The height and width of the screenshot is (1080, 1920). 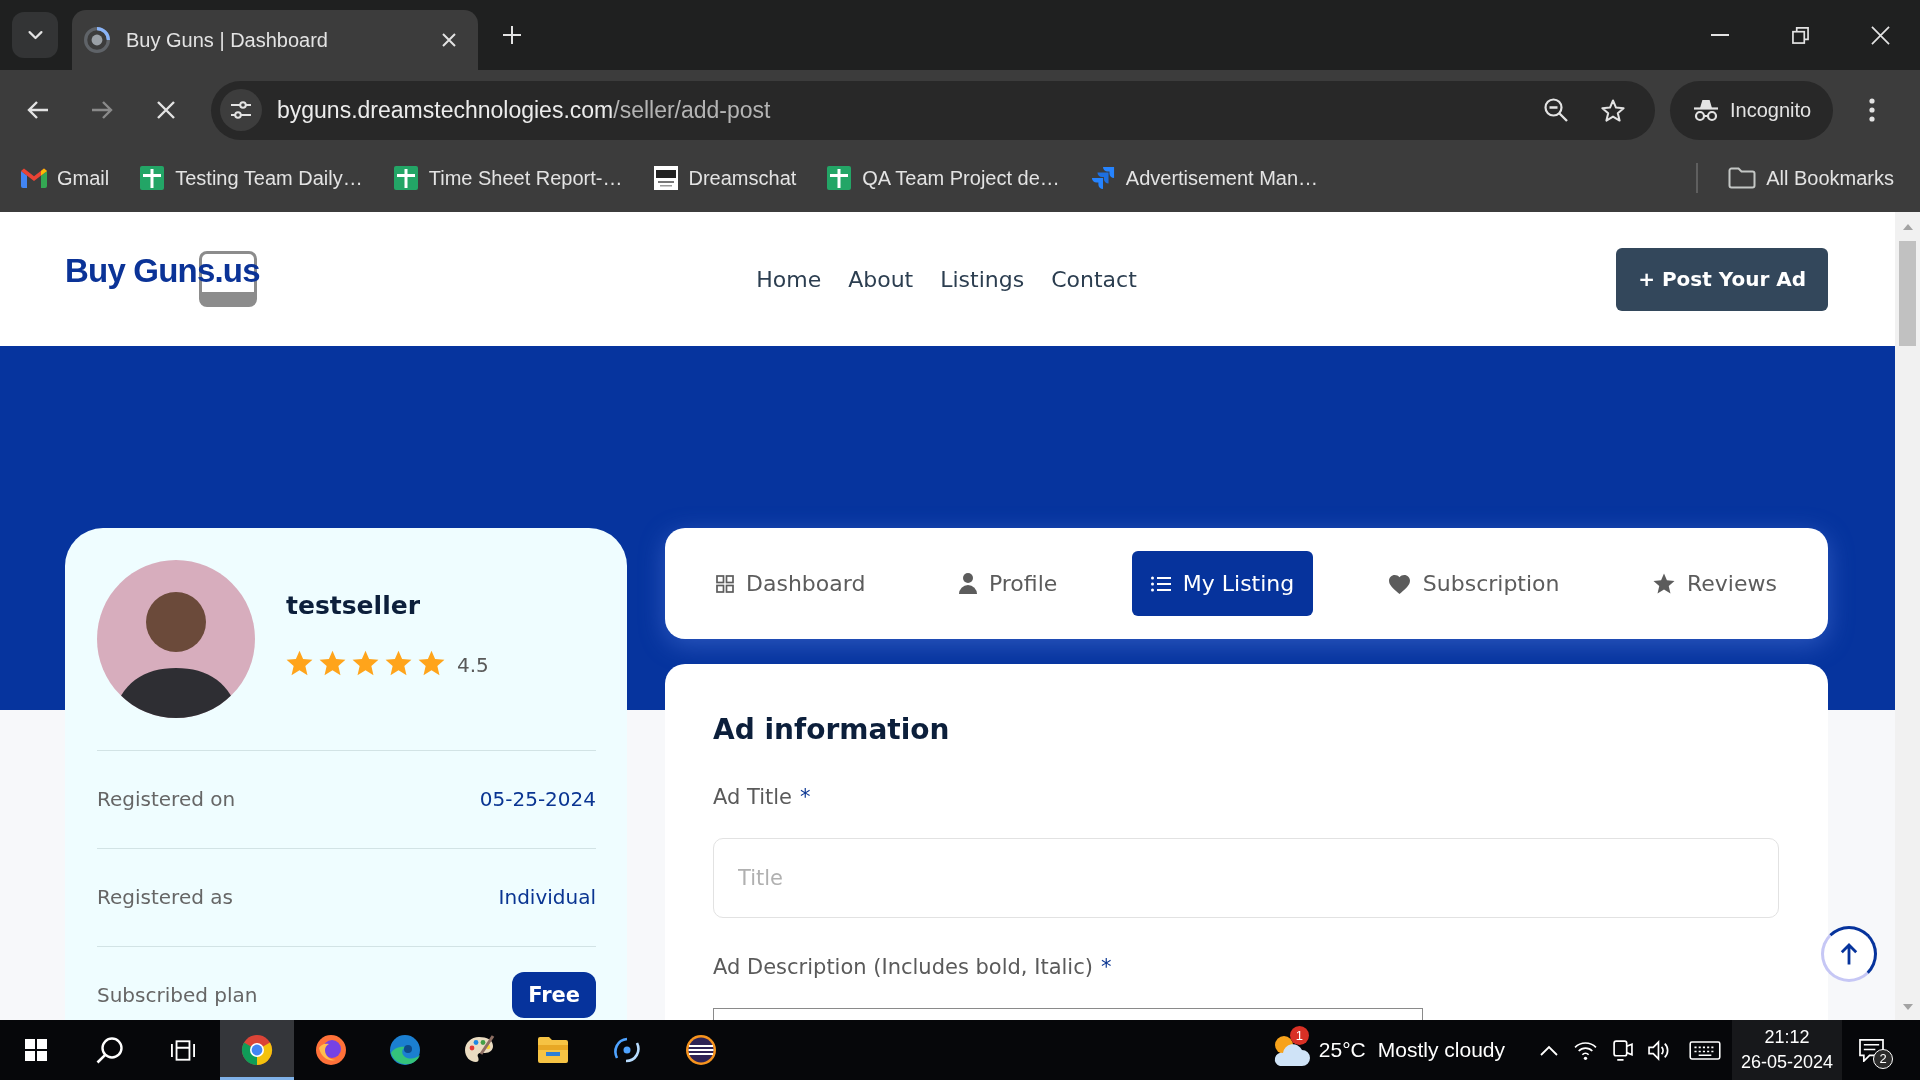 I want to click on wifi-icon, so click(x=1585, y=1050).